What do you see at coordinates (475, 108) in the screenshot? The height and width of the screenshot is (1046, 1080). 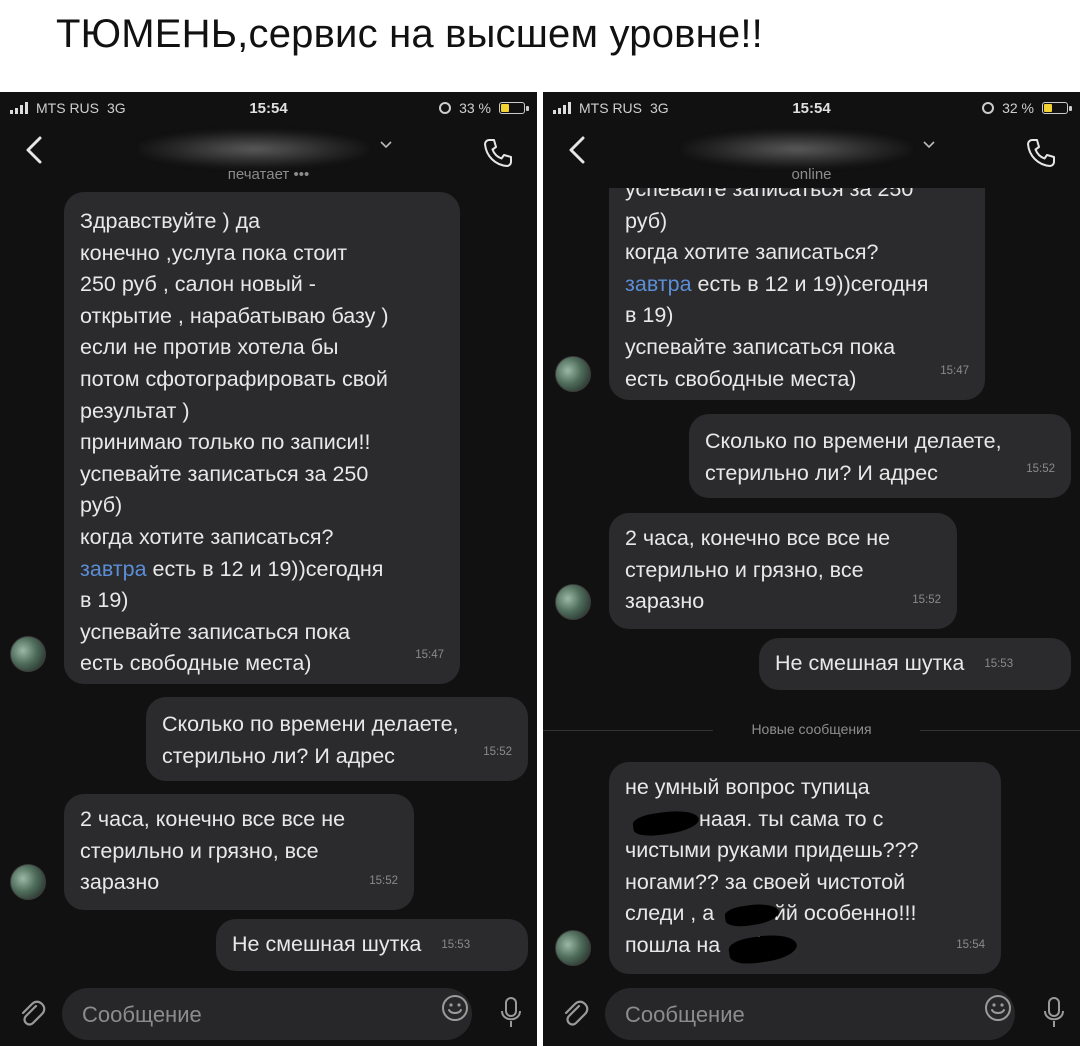 I see `battery-percent: 33 %` at bounding box center [475, 108].